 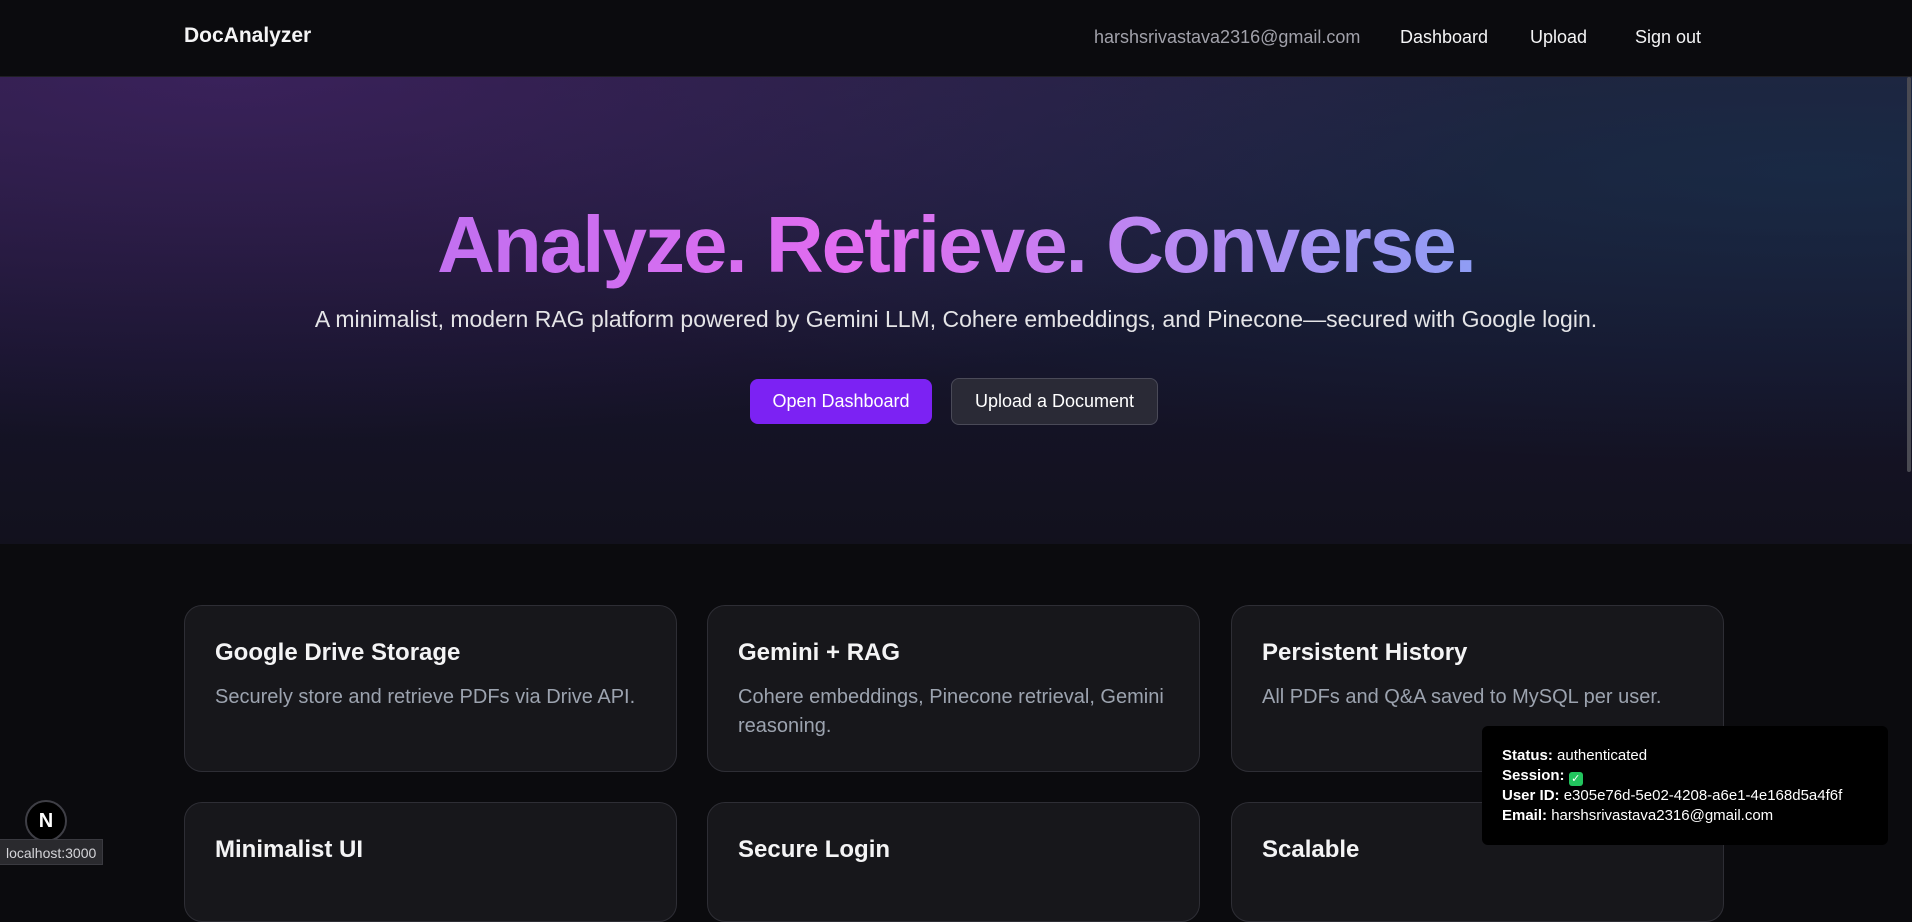 I want to click on status-label: Status:, so click(x=1527, y=755).